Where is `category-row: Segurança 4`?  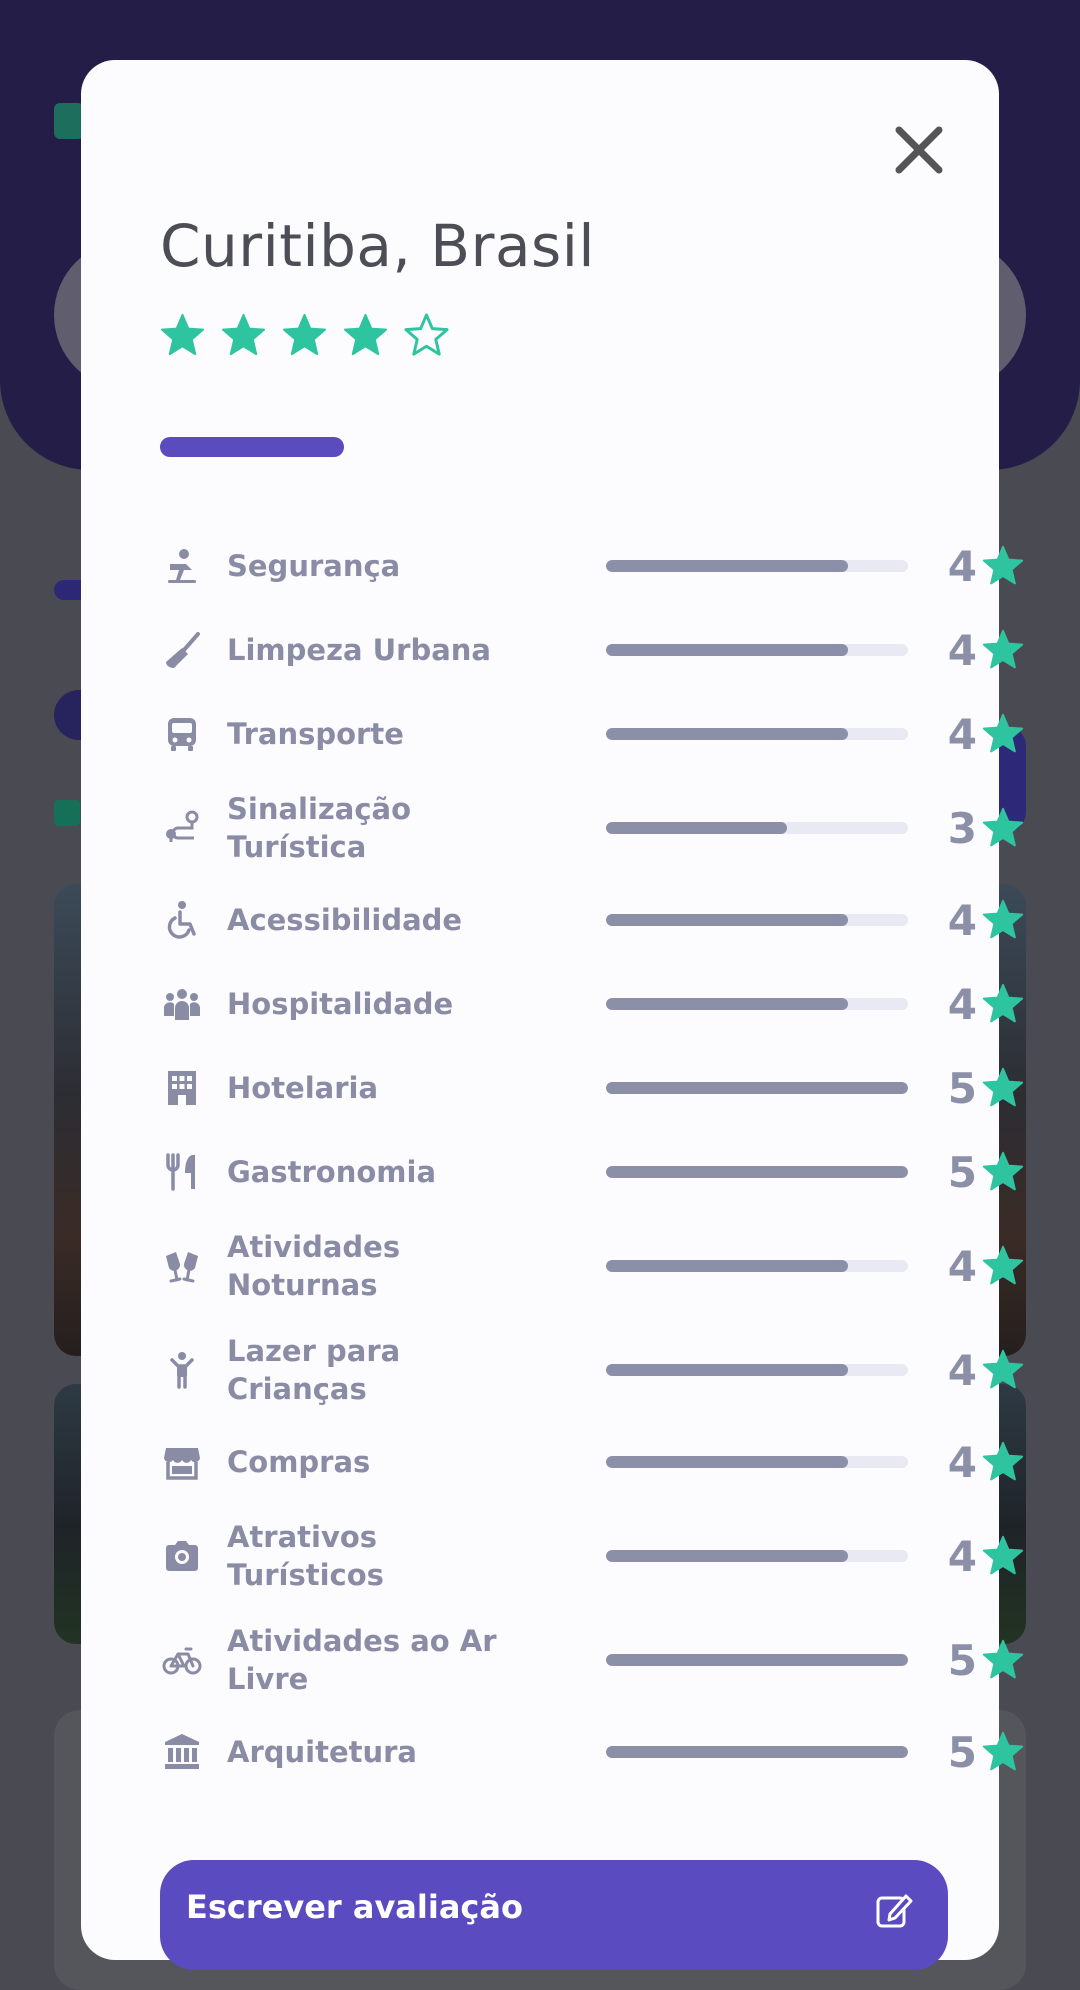 category-row: Segurança 4 is located at coordinates (592, 566).